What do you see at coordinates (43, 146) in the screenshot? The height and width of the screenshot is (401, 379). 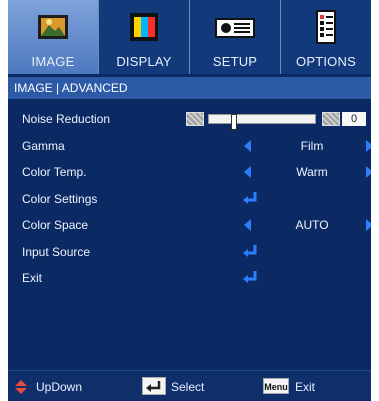 I see `gamma-label: Gamma` at bounding box center [43, 146].